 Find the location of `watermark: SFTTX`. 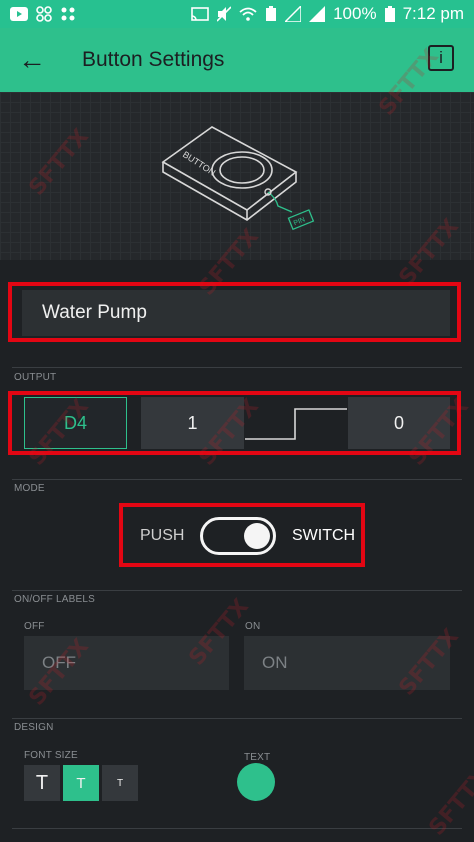

watermark: SFTTX is located at coordinates (449, 802).